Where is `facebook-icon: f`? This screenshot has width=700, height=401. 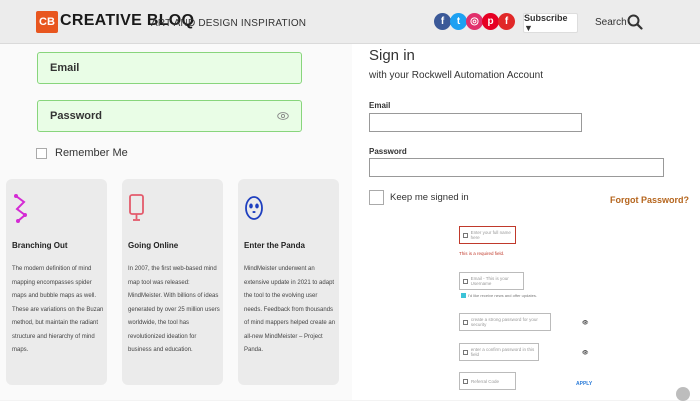 facebook-icon: f is located at coordinates (442, 21).